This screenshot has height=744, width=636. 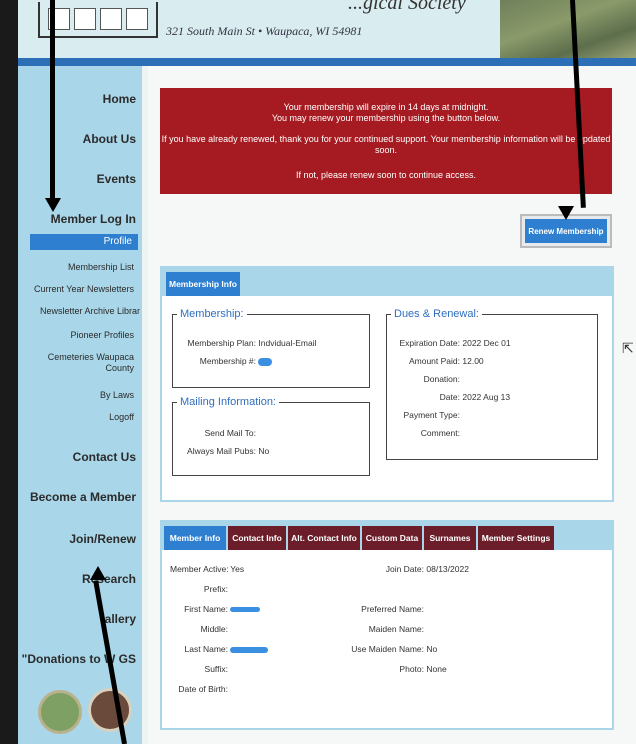 I want to click on expiration-row: Expiration Date: 2022 Dec 01, so click(x=451, y=343).